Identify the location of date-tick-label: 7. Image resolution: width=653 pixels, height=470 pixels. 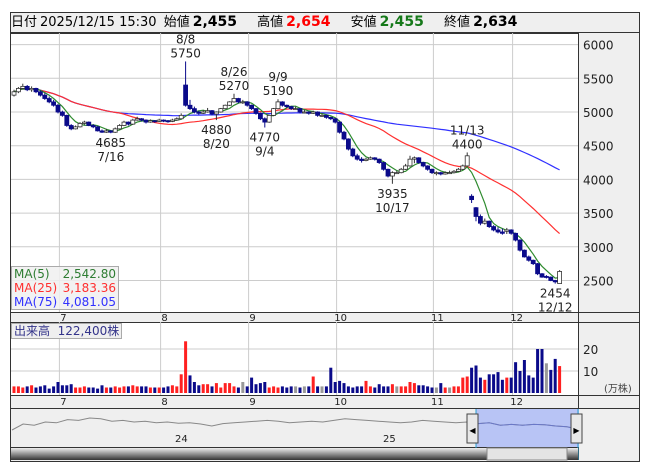
(63, 402).